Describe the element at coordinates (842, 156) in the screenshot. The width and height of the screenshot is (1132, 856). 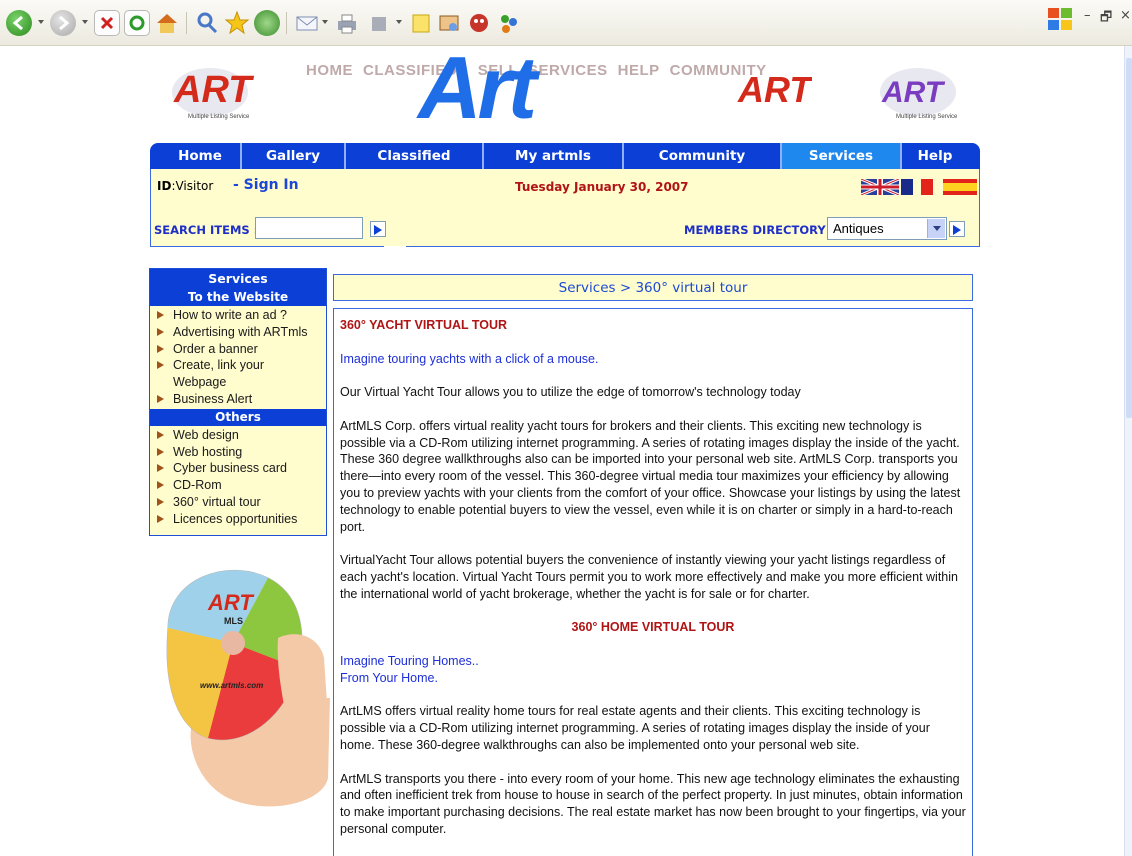
I see `nav-services: Services` at that location.